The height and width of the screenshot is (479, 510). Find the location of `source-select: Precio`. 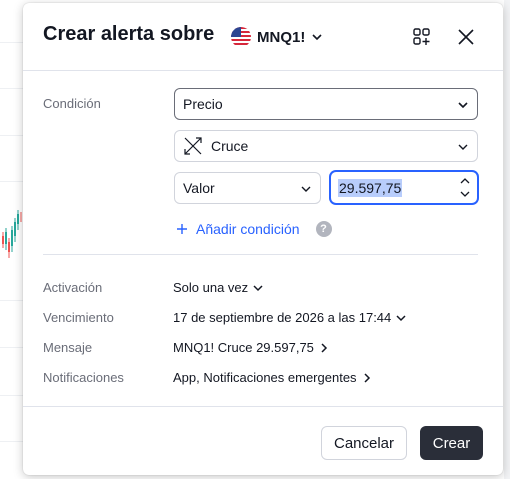

source-select: Precio is located at coordinates (326, 104).